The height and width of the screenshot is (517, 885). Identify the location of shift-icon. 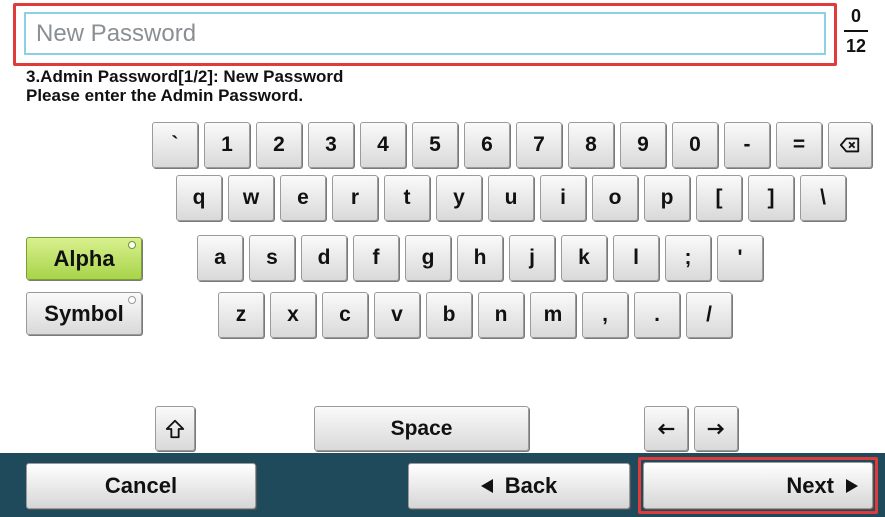
(175, 428).